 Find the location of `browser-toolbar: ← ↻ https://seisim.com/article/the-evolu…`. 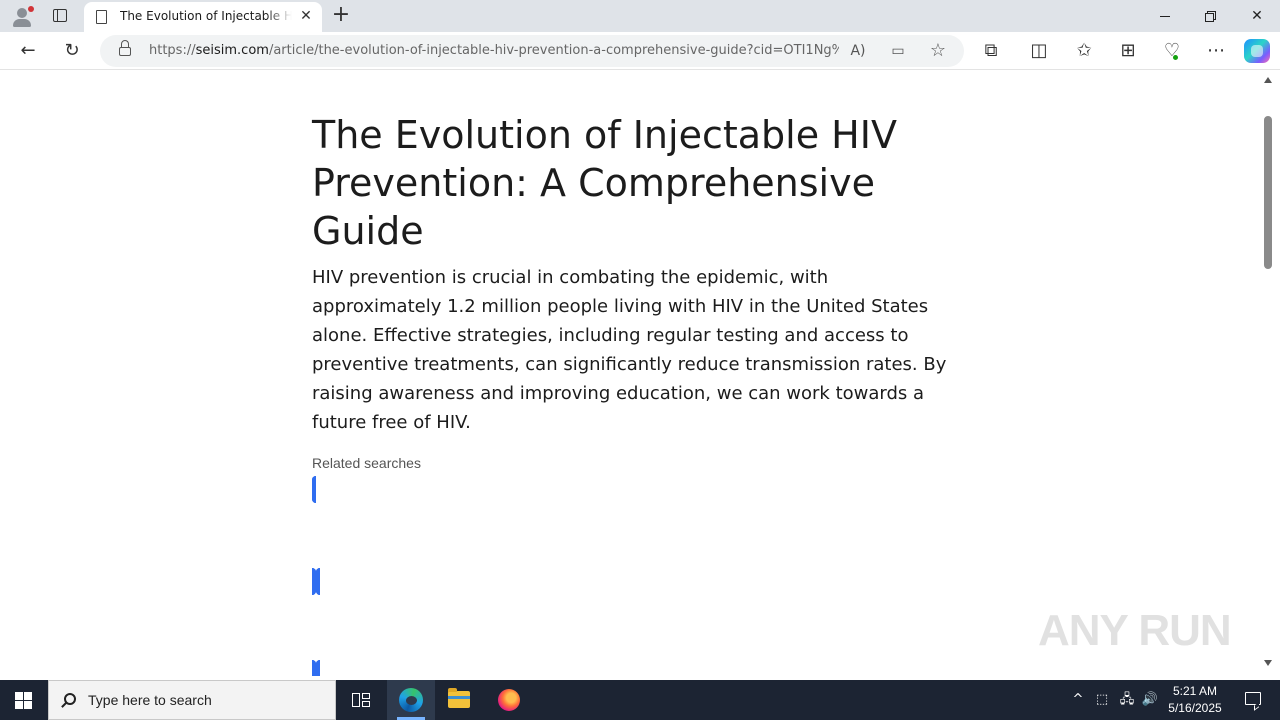

browser-toolbar: ← ↻ https://seisim.com/article/the-evolu… is located at coordinates (640, 51).